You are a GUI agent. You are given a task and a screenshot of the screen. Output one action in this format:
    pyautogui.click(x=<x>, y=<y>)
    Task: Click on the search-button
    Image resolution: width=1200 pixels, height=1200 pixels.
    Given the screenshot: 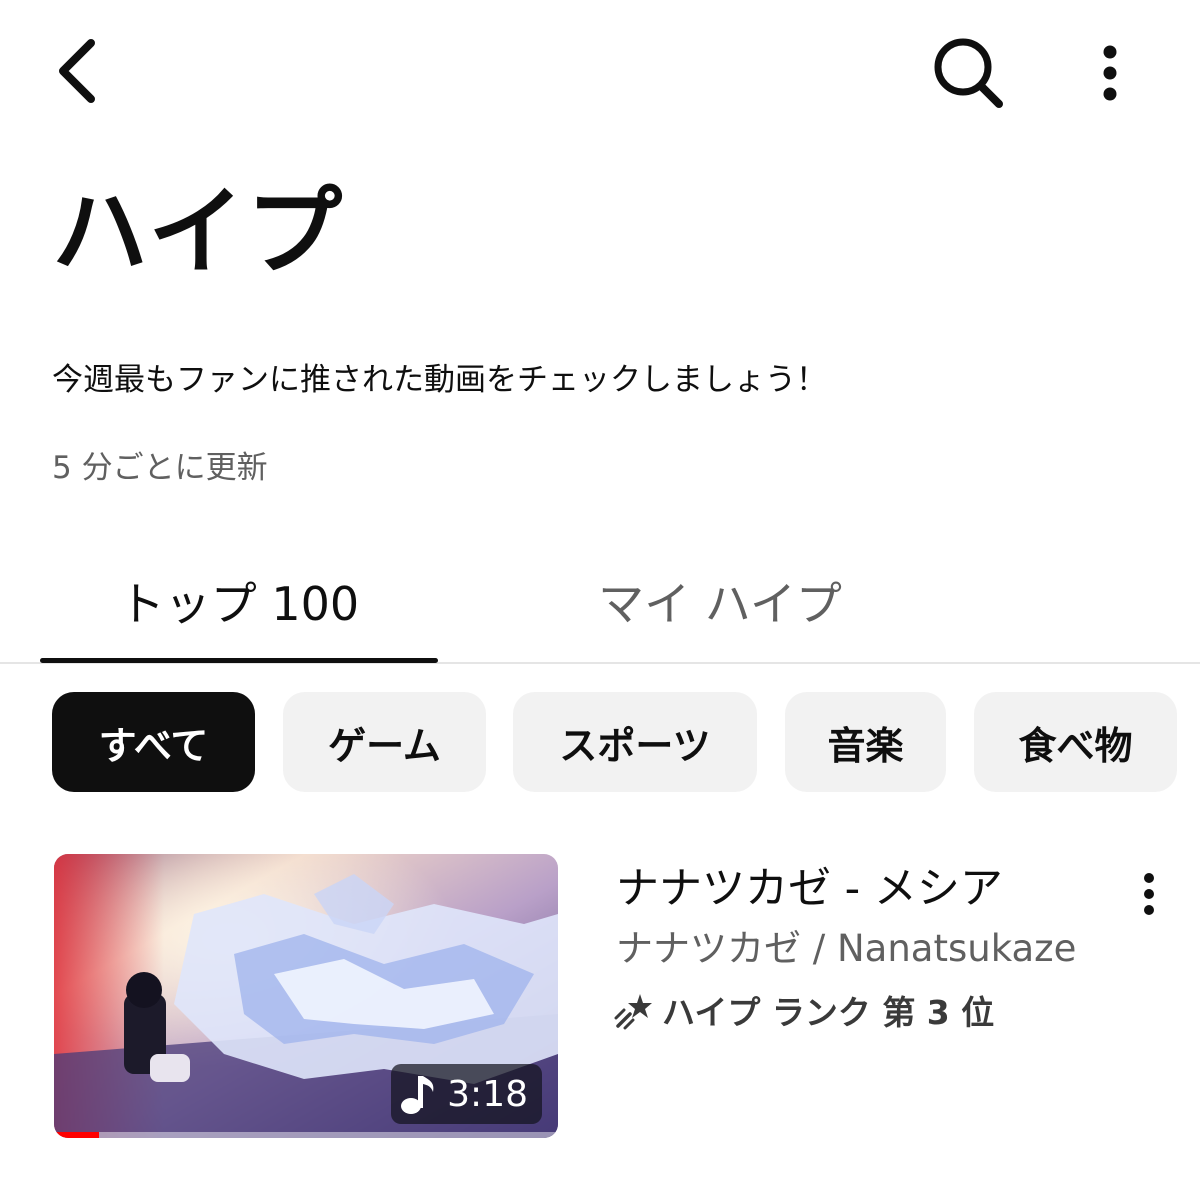 What is the action you would take?
    pyautogui.click(x=969, y=73)
    